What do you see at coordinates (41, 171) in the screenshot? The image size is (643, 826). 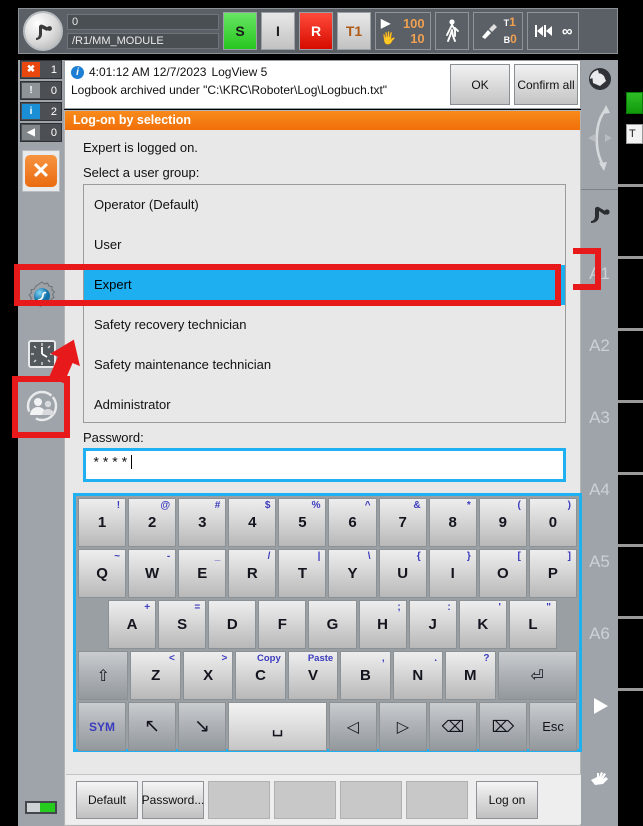 I see `close-x-icon: ✕` at bounding box center [41, 171].